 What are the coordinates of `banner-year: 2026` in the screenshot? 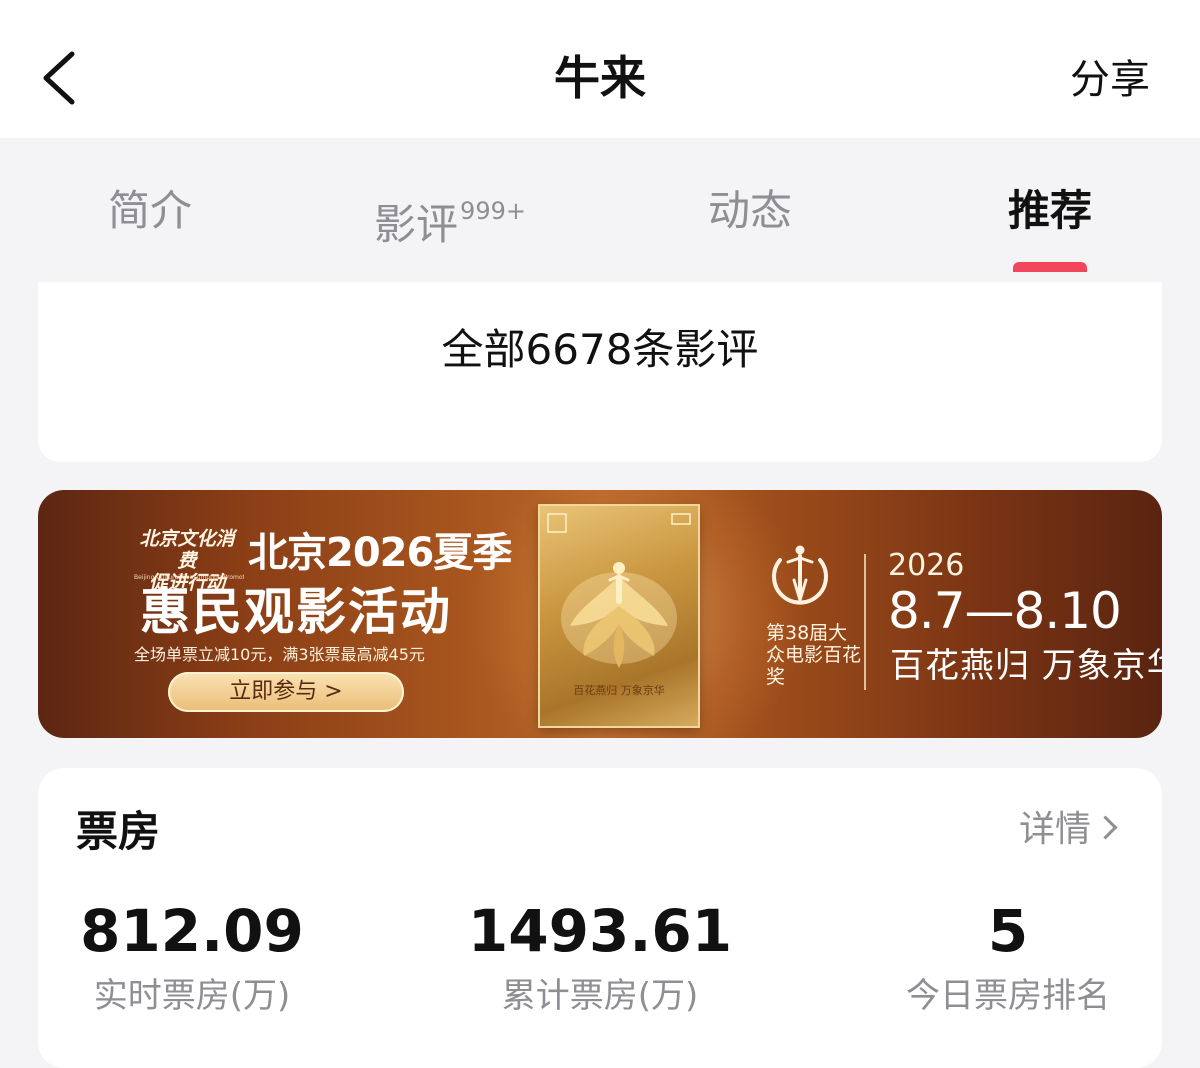 It's located at (926, 565).